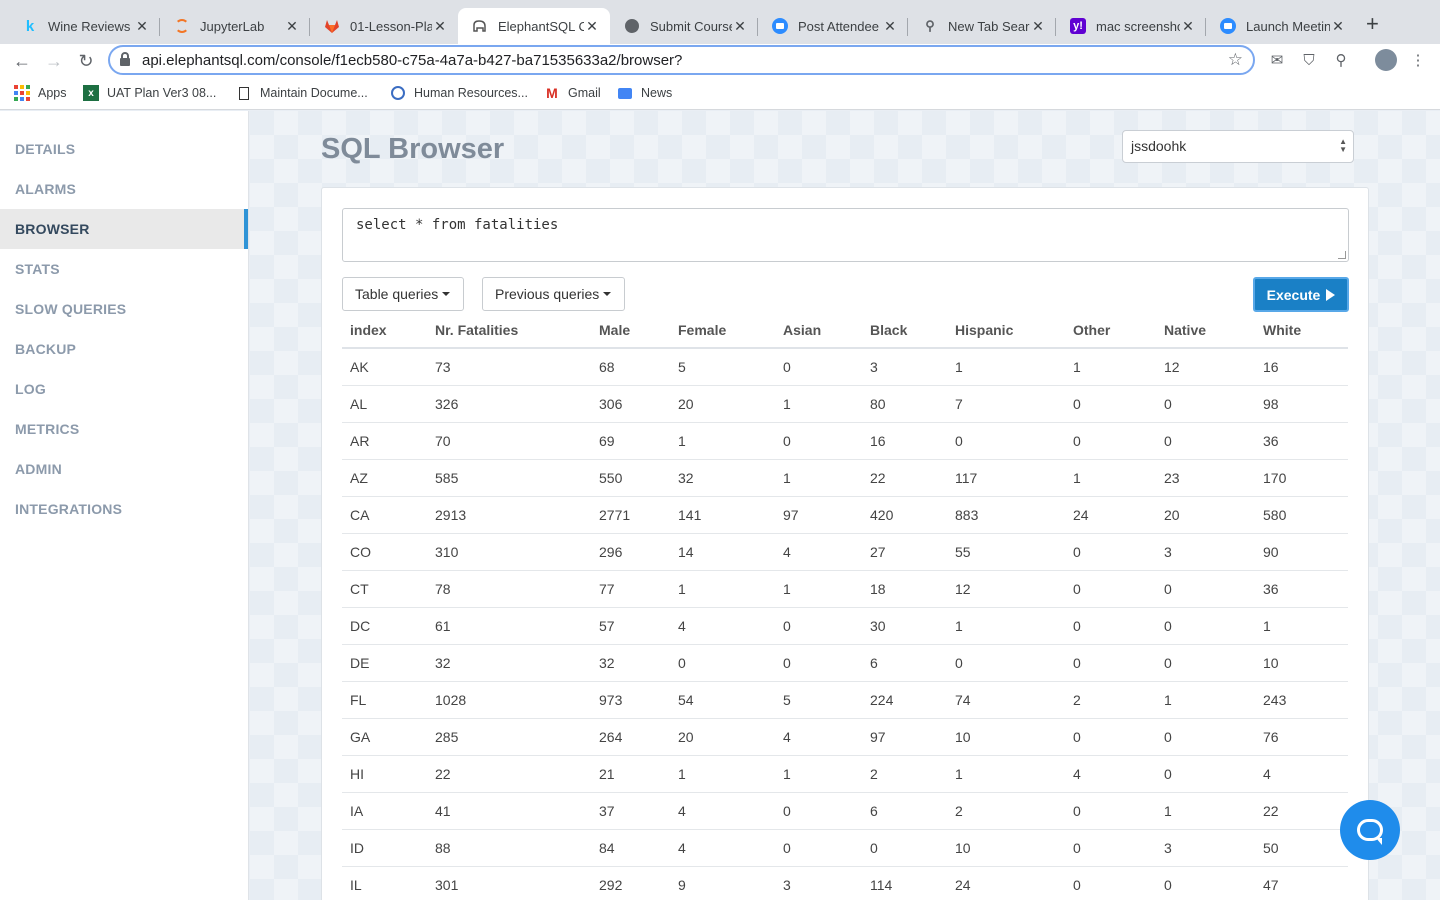  What do you see at coordinates (1418, 61) in the screenshot?
I see `menu-kebab-icon: ⋮` at bounding box center [1418, 61].